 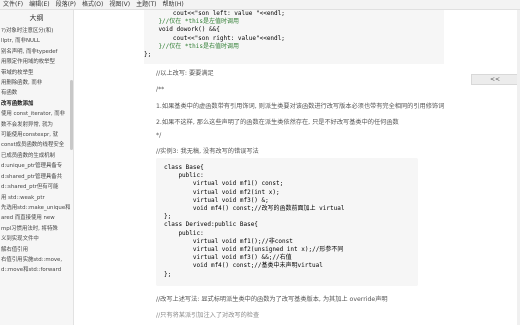 I want to click on menu-bar: 文件(F) 编辑(E) 段落(P) 格式(O) 视图(V) 主题(T) 帮助(H), so click(x=260, y=5).